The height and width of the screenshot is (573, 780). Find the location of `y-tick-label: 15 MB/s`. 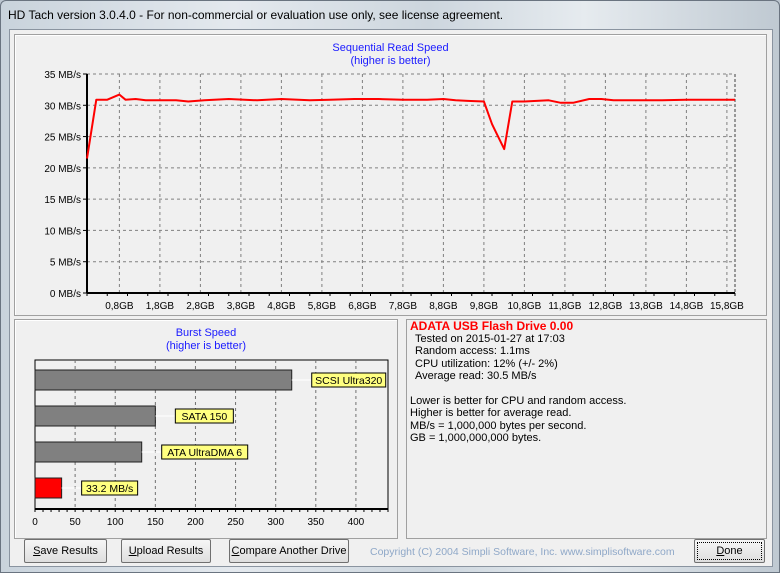

y-tick-label: 15 MB/s is located at coordinates (62, 200).